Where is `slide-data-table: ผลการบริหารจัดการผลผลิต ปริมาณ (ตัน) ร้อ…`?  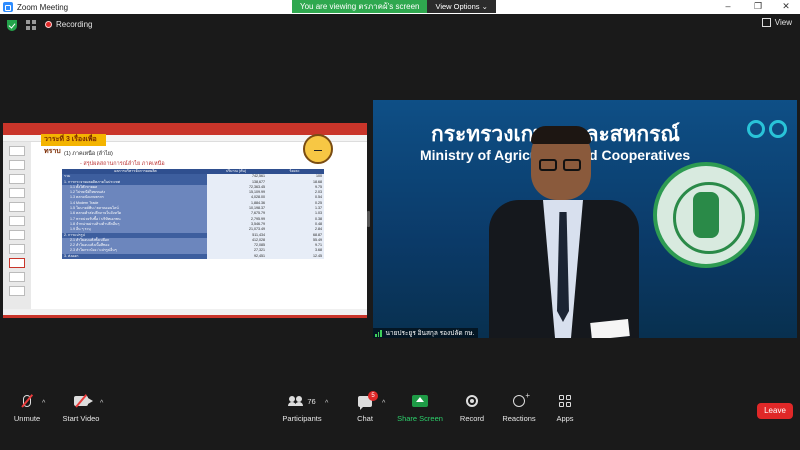
slide-data-table: ผลการบริหารจัดการผลผลิต ปริมาณ (ตัน) ร้อ… is located at coordinates (193, 214).